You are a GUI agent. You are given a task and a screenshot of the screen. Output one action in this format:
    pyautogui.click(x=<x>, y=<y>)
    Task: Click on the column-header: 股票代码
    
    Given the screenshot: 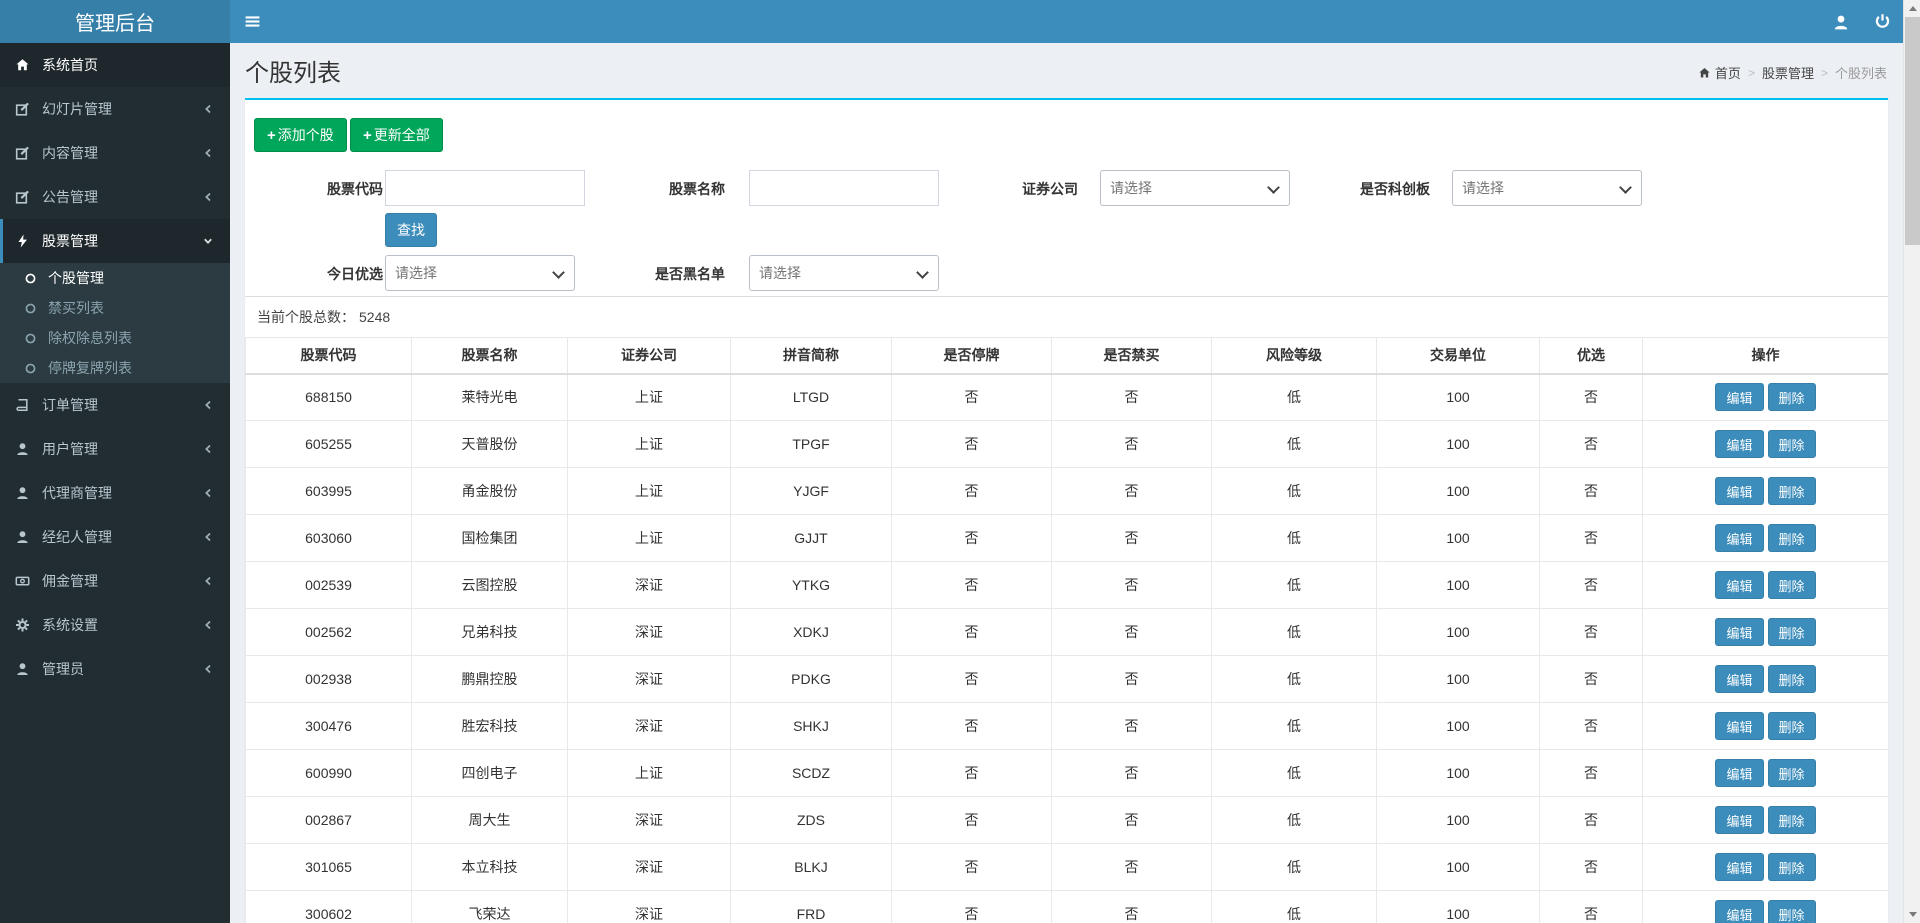 What is the action you would take?
    pyautogui.click(x=328, y=356)
    